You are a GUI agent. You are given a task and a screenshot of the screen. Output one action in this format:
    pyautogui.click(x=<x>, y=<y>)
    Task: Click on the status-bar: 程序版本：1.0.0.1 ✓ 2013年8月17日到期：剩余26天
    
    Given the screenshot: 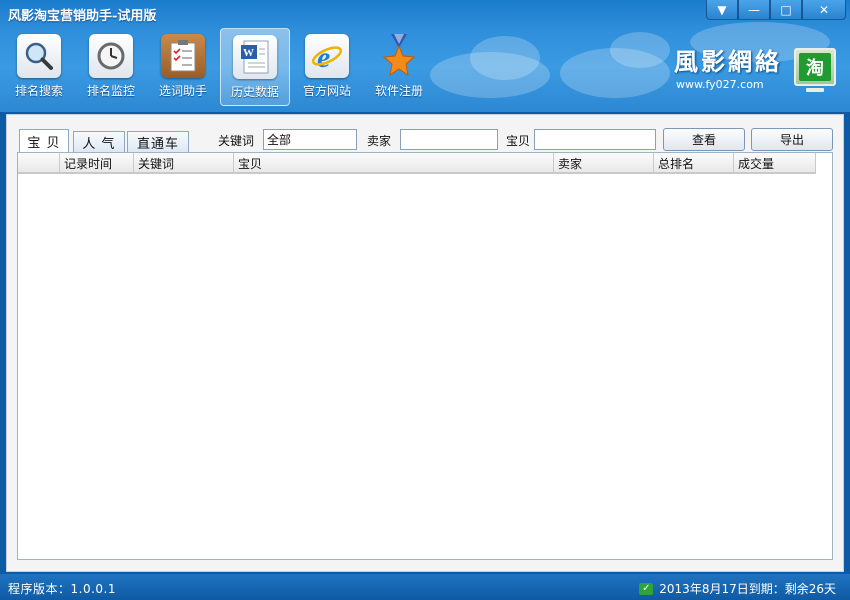 What is the action you would take?
    pyautogui.click(x=425, y=587)
    